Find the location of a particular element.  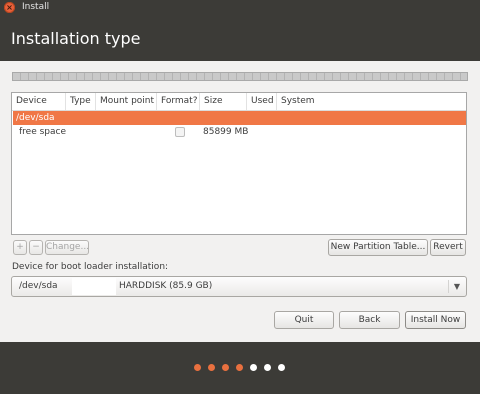

column-header-size: Size is located at coordinates (223, 101).